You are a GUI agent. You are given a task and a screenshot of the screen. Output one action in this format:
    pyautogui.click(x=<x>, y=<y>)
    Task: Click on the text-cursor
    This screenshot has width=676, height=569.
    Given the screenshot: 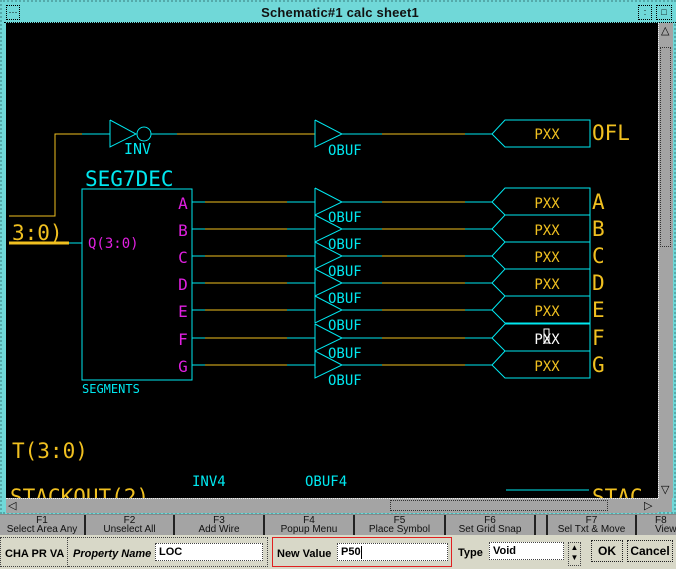 What is the action you would take?
    pyautogui.click(x=361, y=552)
    